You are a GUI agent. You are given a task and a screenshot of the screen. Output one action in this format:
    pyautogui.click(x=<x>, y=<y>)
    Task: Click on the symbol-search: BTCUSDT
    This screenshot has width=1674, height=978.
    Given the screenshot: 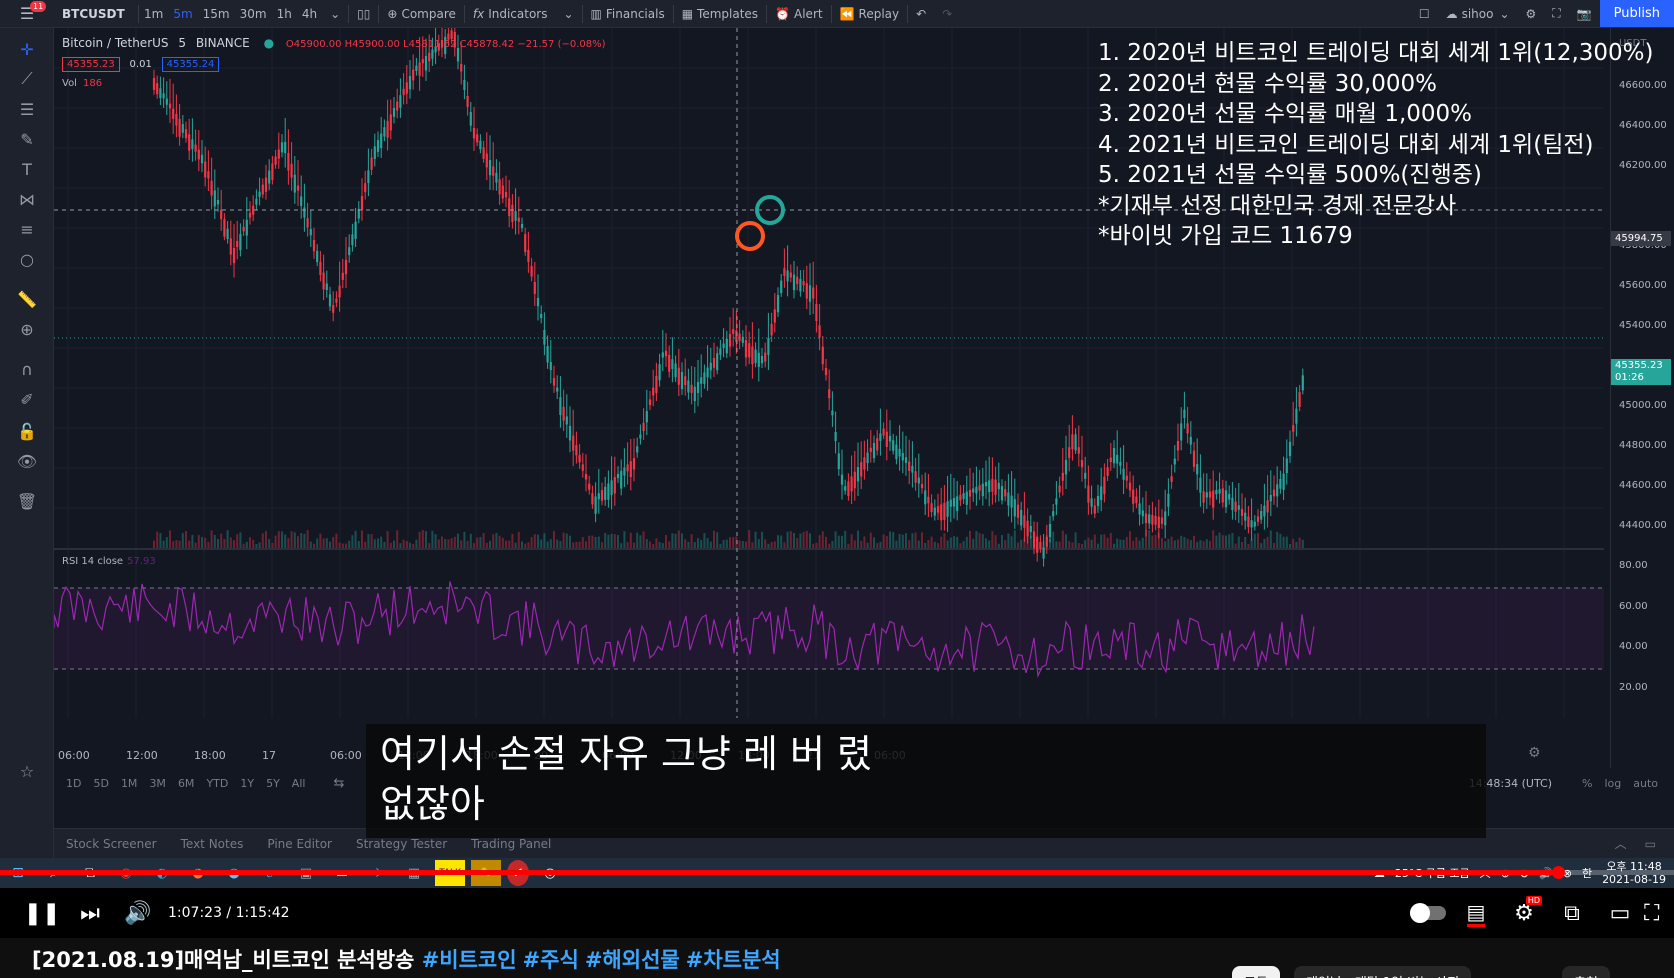 What is the action you would take?
    pyautogui.click(x=96, y=13)
    